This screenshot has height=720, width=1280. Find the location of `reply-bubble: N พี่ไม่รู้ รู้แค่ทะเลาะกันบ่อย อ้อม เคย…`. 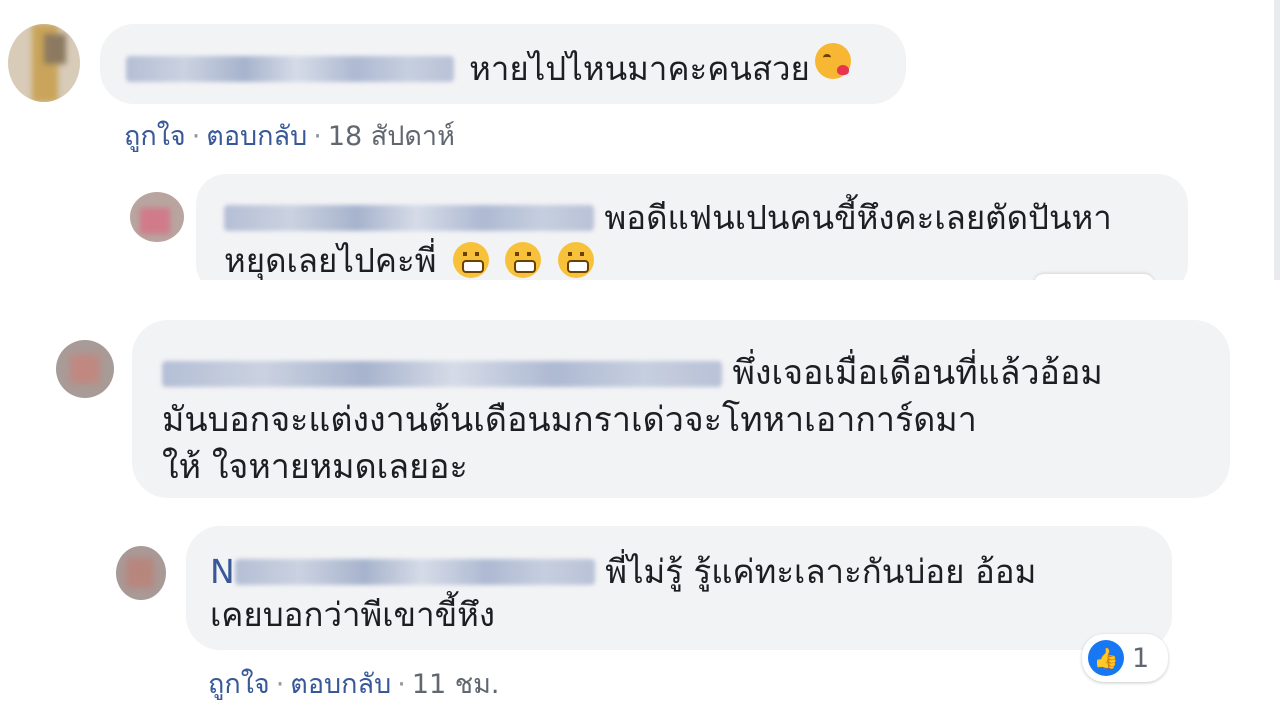

reply-bubble: N พี่ไม่รู้ รู้แค่ทะเลาะกันบ่อย อ้อม เคย… is located at coordinates (679, 588).